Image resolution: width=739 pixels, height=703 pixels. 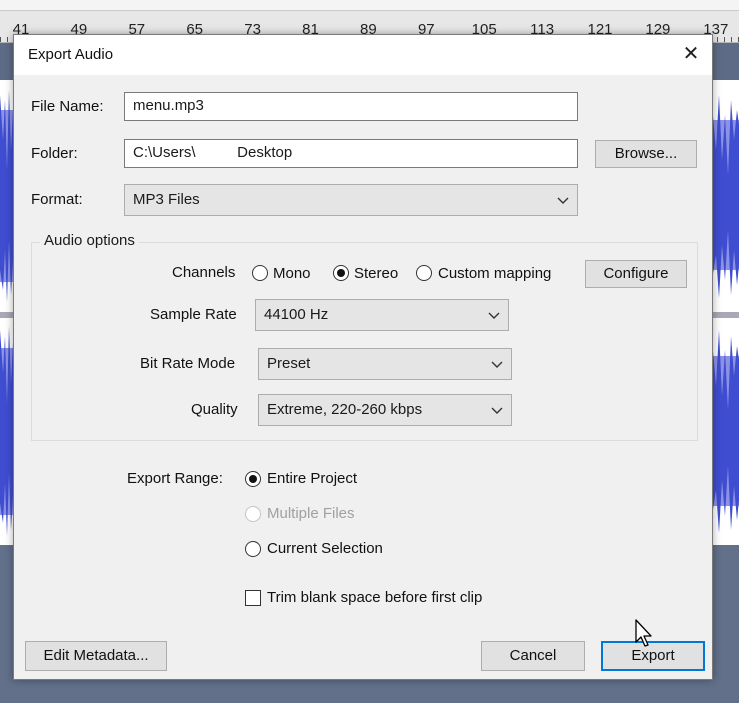 What do you see at coordinates (533, 656) in the screenshot?
I see `cancel-button: Cancel` at bounding box center [533, 656].